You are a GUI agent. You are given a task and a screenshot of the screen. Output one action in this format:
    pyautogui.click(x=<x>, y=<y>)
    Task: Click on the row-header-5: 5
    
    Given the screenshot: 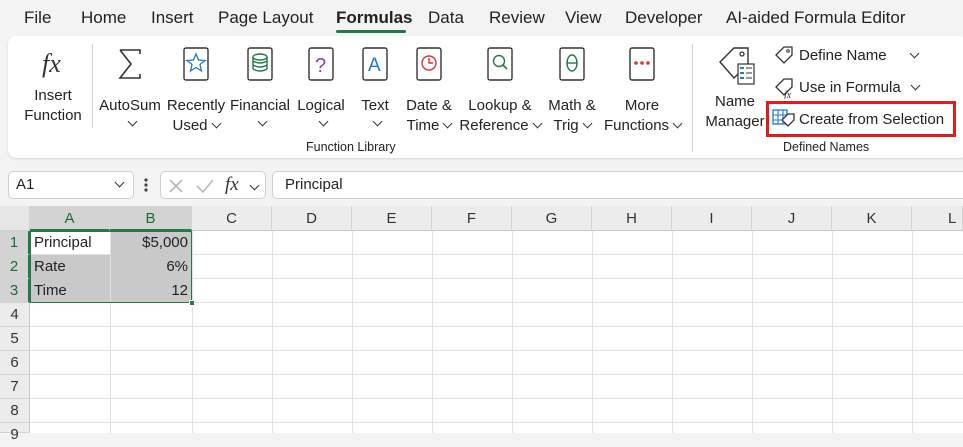 What is the action you would take?
    pyautogui.click(x=15, y=339)
    